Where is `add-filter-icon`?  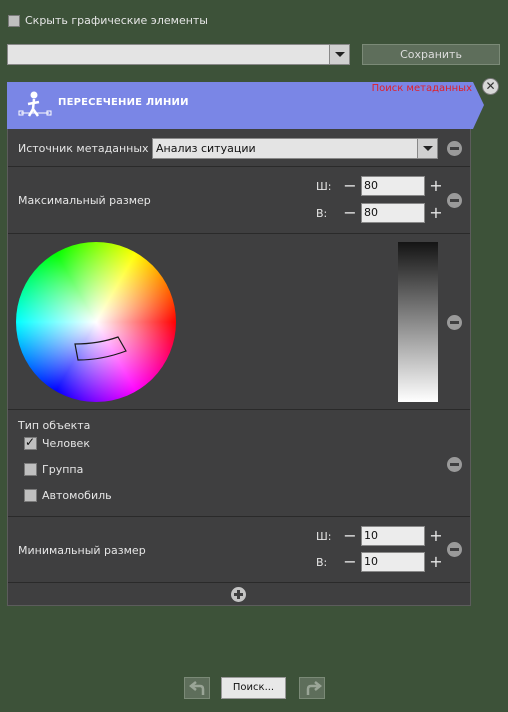
add-filter-icon is located at coordinates (238, 594).